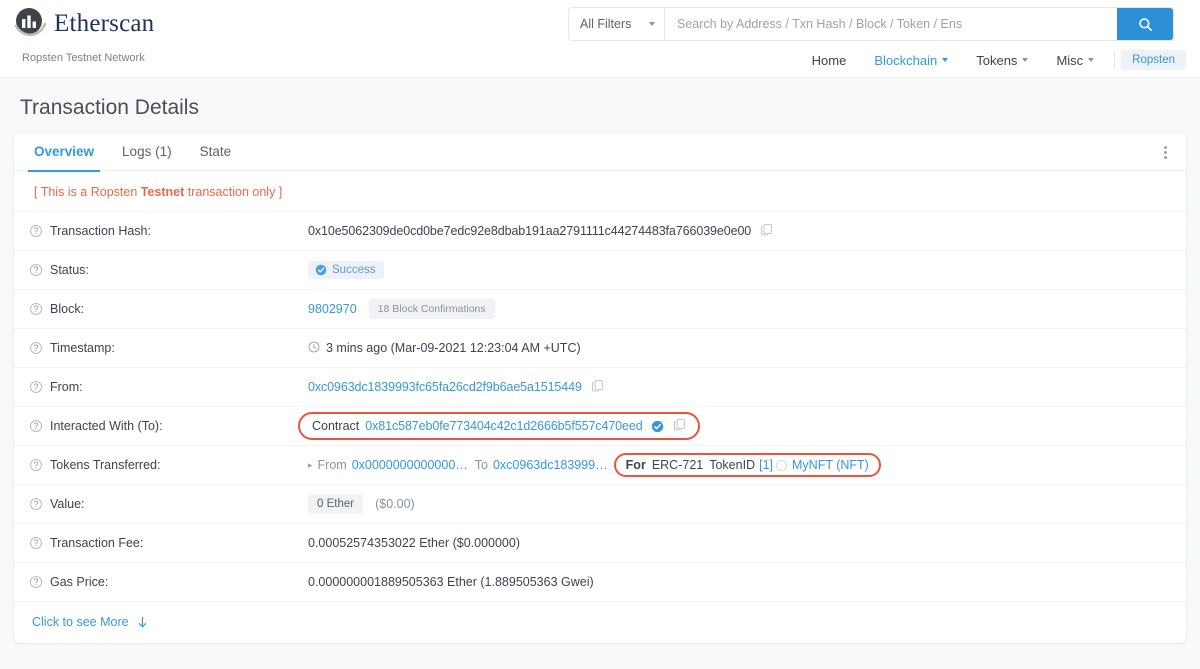 This screenshot has width=1200, height=669. I want to click on see-more-button: Click to see More, so click(90, 622).